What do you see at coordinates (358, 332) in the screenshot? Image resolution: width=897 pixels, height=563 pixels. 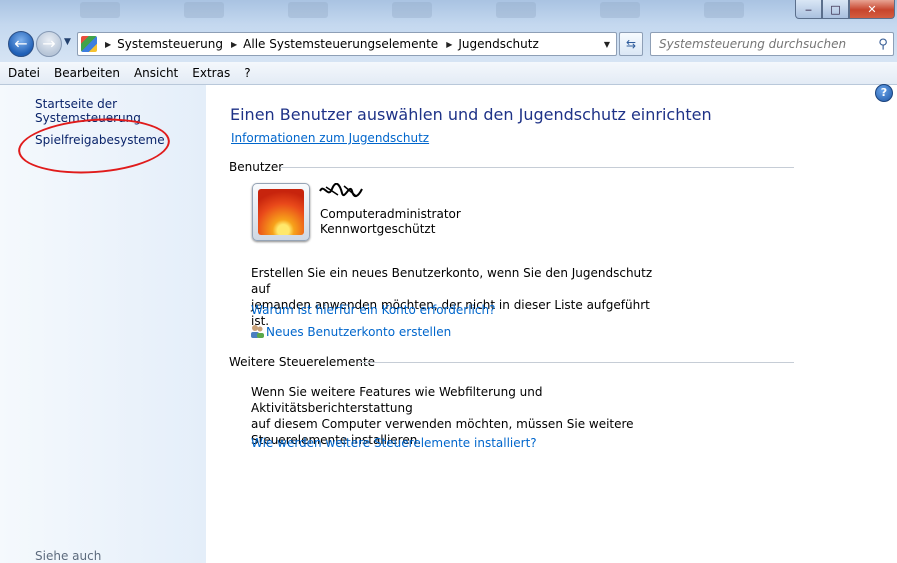 I see `create-account-link: Neues Benutzerkonto erstellen` at bounding box center [358, 332].